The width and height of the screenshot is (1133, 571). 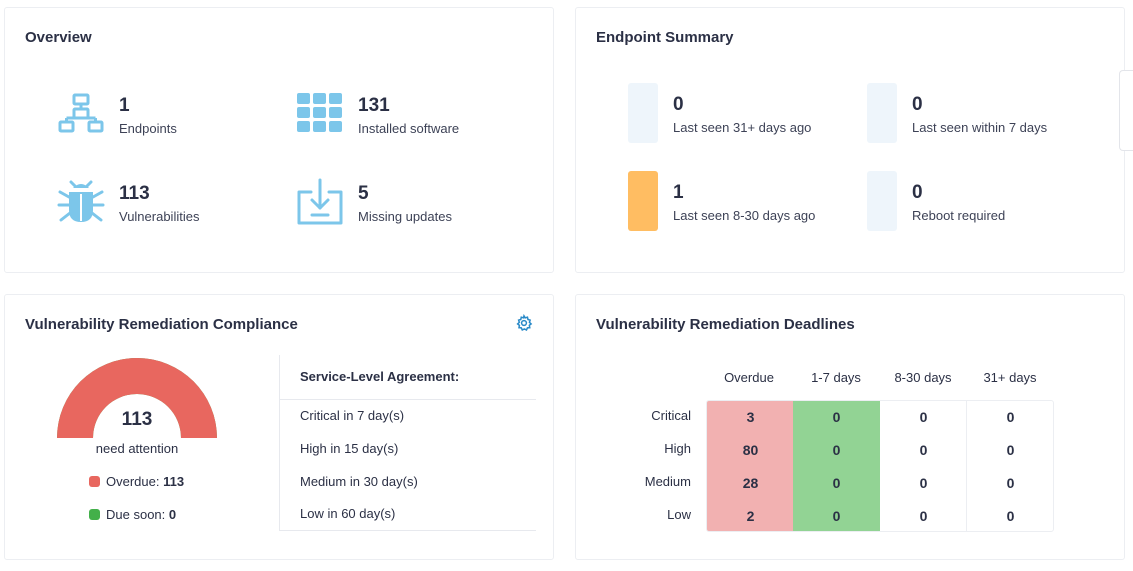 What do you see at coordinates (665, 37) in the screenshot?
I see `endpoint-summary-title: Endpoint Summary` at bounding box center [665, 37].